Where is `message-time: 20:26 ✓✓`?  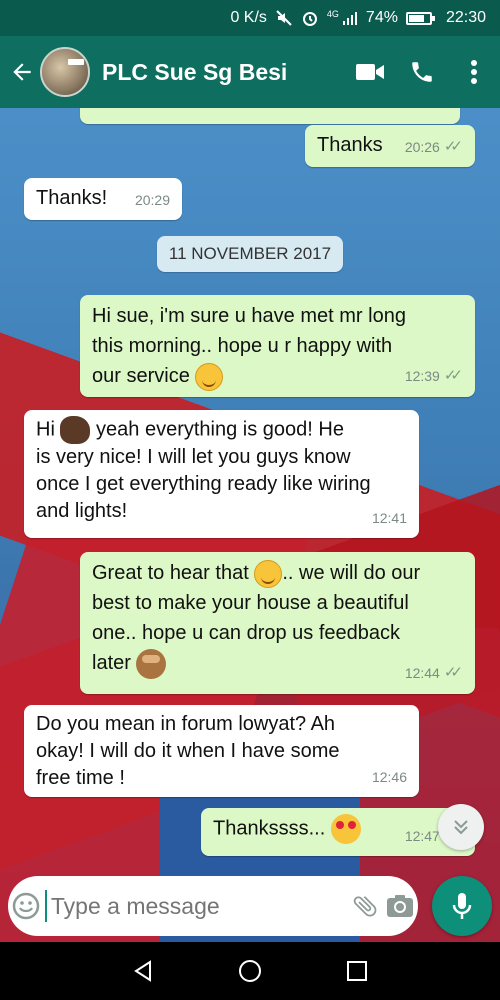 message-time: 20:26 ✓✓ is located at coordinates (434, 147).